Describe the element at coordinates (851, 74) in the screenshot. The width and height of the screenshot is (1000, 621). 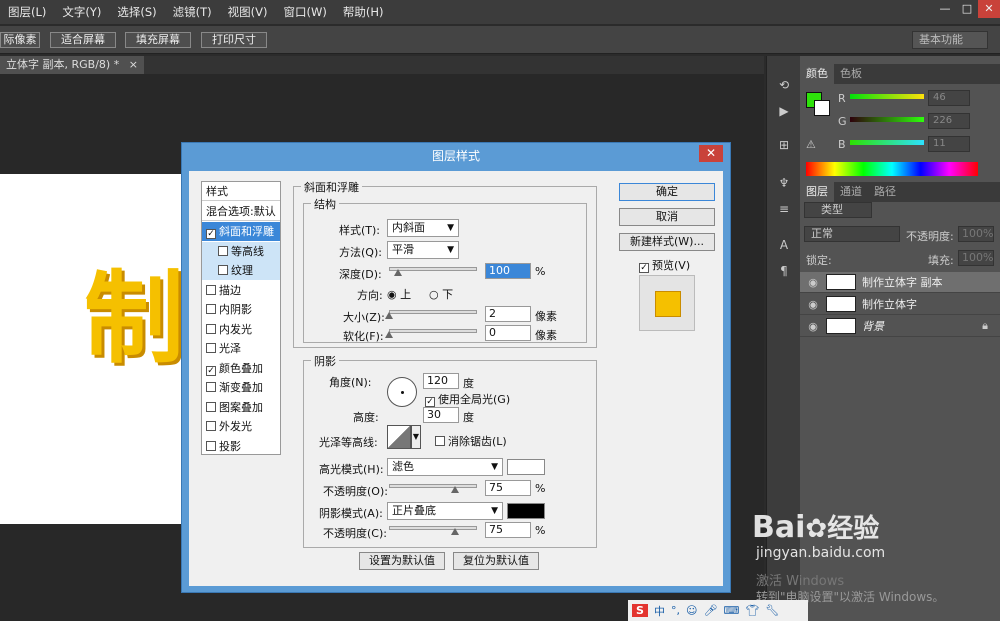
I see `tab-swatches: 色板` at that location.